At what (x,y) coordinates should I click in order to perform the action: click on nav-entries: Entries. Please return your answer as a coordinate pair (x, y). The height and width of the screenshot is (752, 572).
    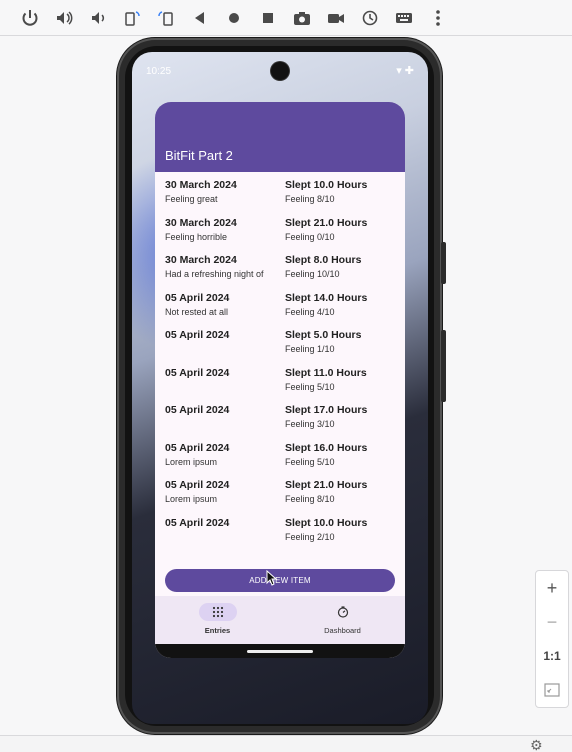
    Looking at the image, I should click on (217, 620).